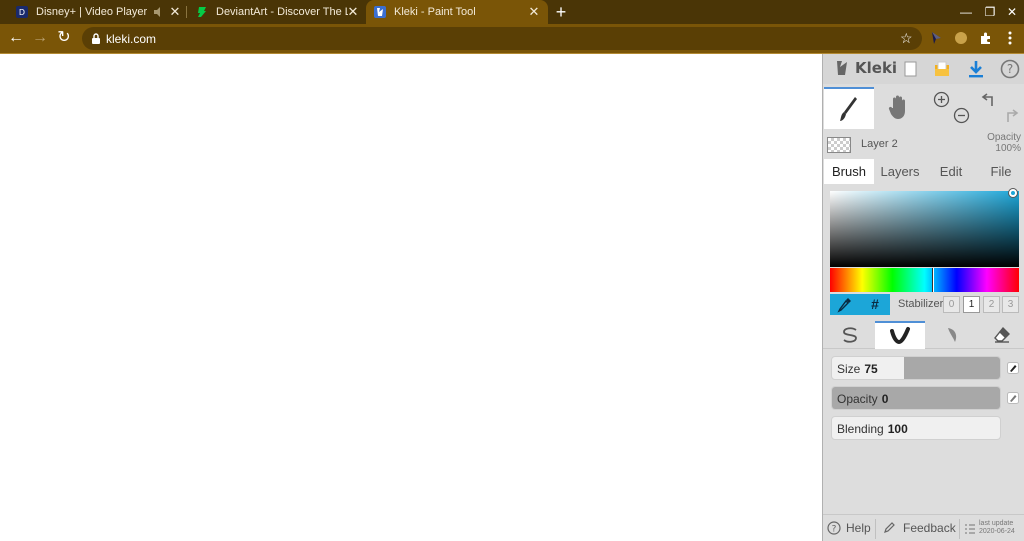 The height and width of the screenshot is (541, 1024). Describe the element at coordinates (923, 145) in the screenshot. I see `current-layer-row: Layer 2 Opacity 100%` at that location.